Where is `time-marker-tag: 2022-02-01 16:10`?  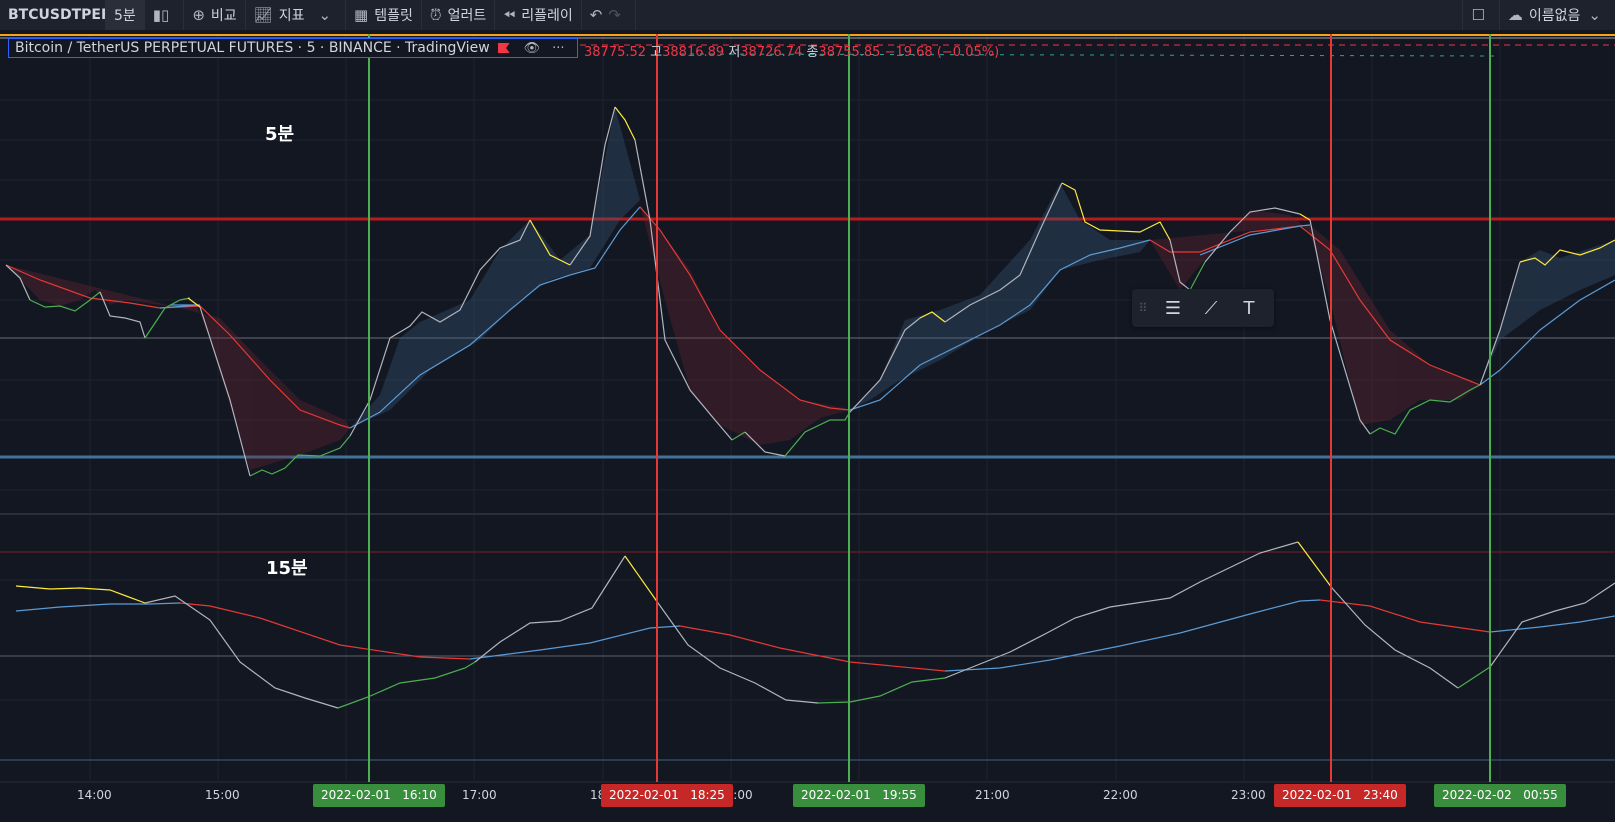 time-marker-tag: 2022-02-01 16:10 is located at coordinates (379, 795).